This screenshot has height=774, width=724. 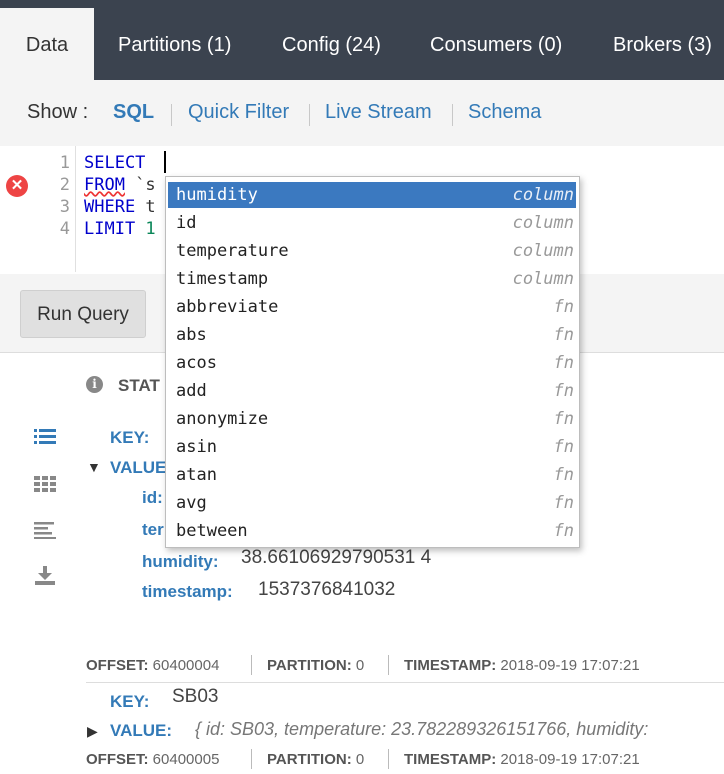 What do you see at coordinates (94, 384) in the screenshot?
I see `info-icon: i` at bounding box center [94, 384].